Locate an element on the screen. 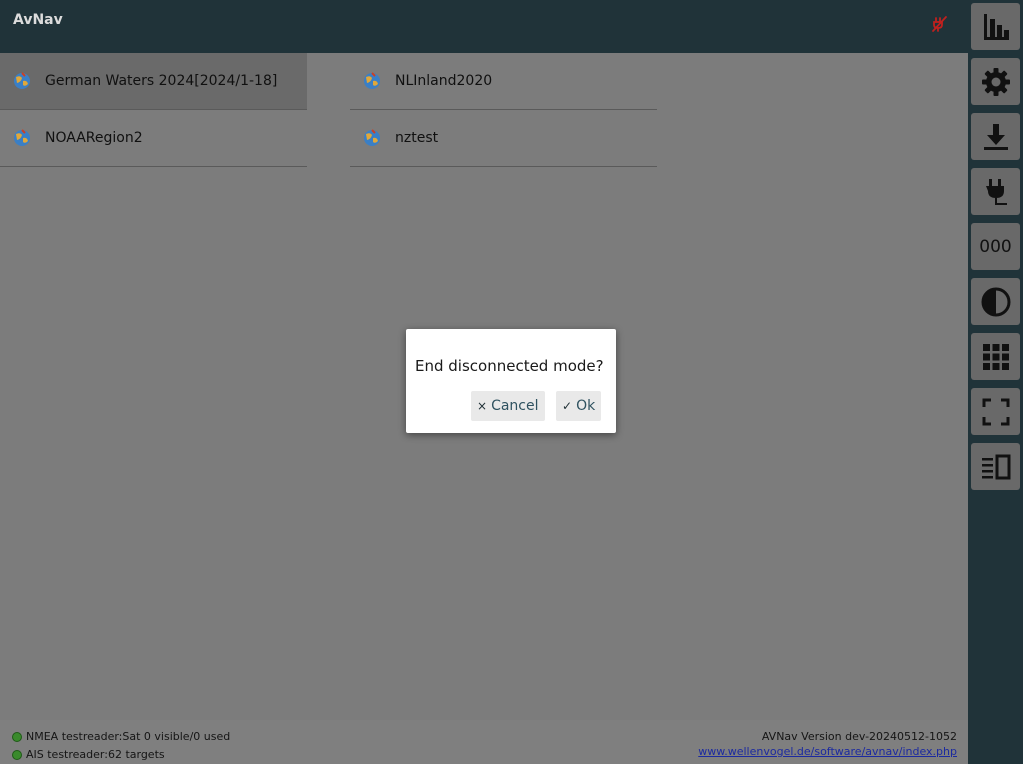  apps-button is located at coordinates (995, 356).